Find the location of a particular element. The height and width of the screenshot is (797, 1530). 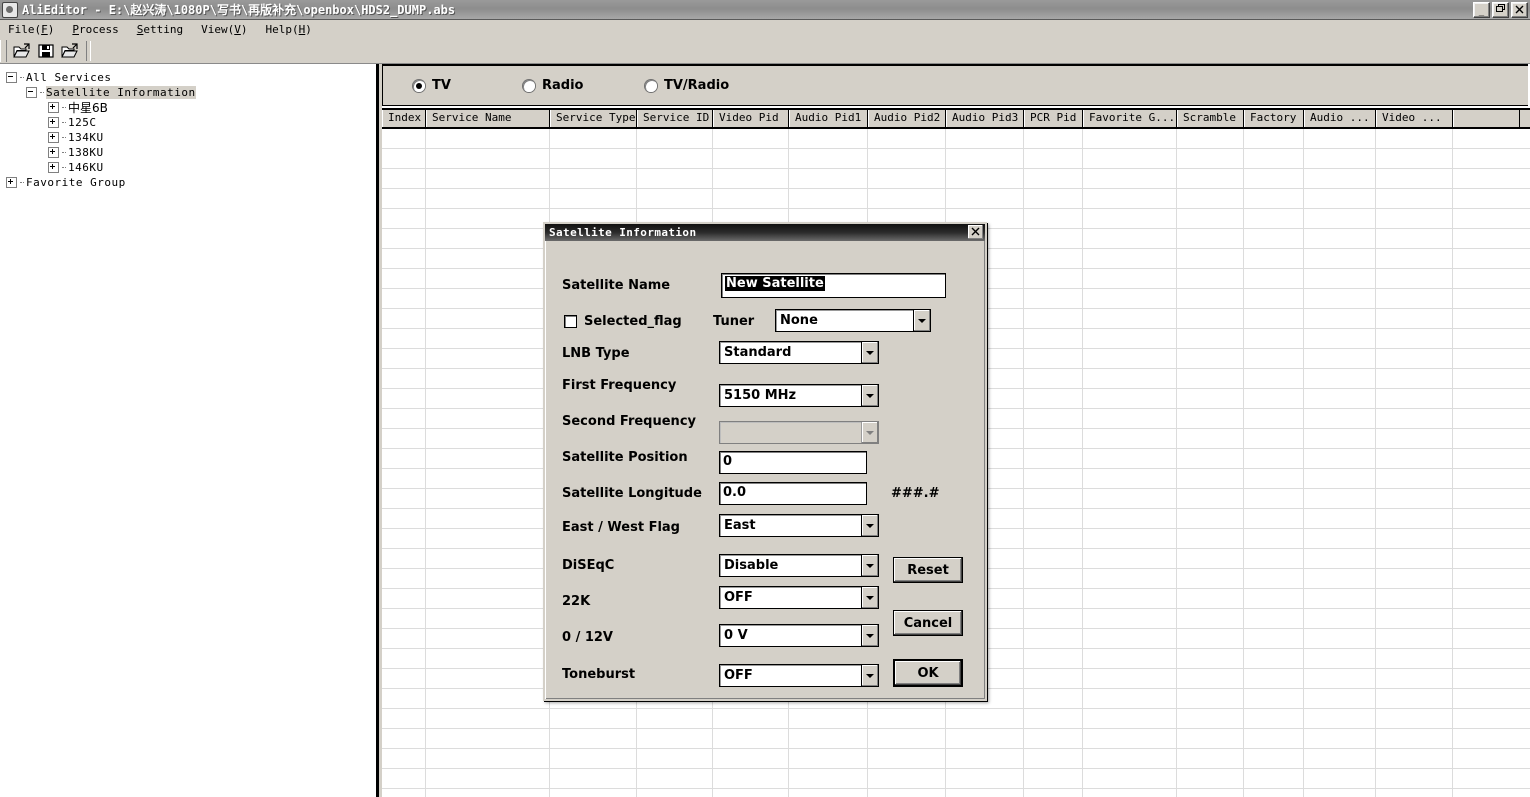

save-file-button is located at coordinates (45, 51).